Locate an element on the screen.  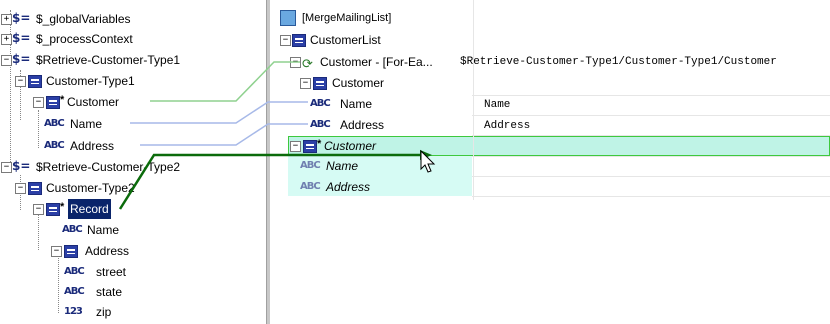
tree-item-global-variables: + $= $_globalVariables is located at coordinates (119, 19).